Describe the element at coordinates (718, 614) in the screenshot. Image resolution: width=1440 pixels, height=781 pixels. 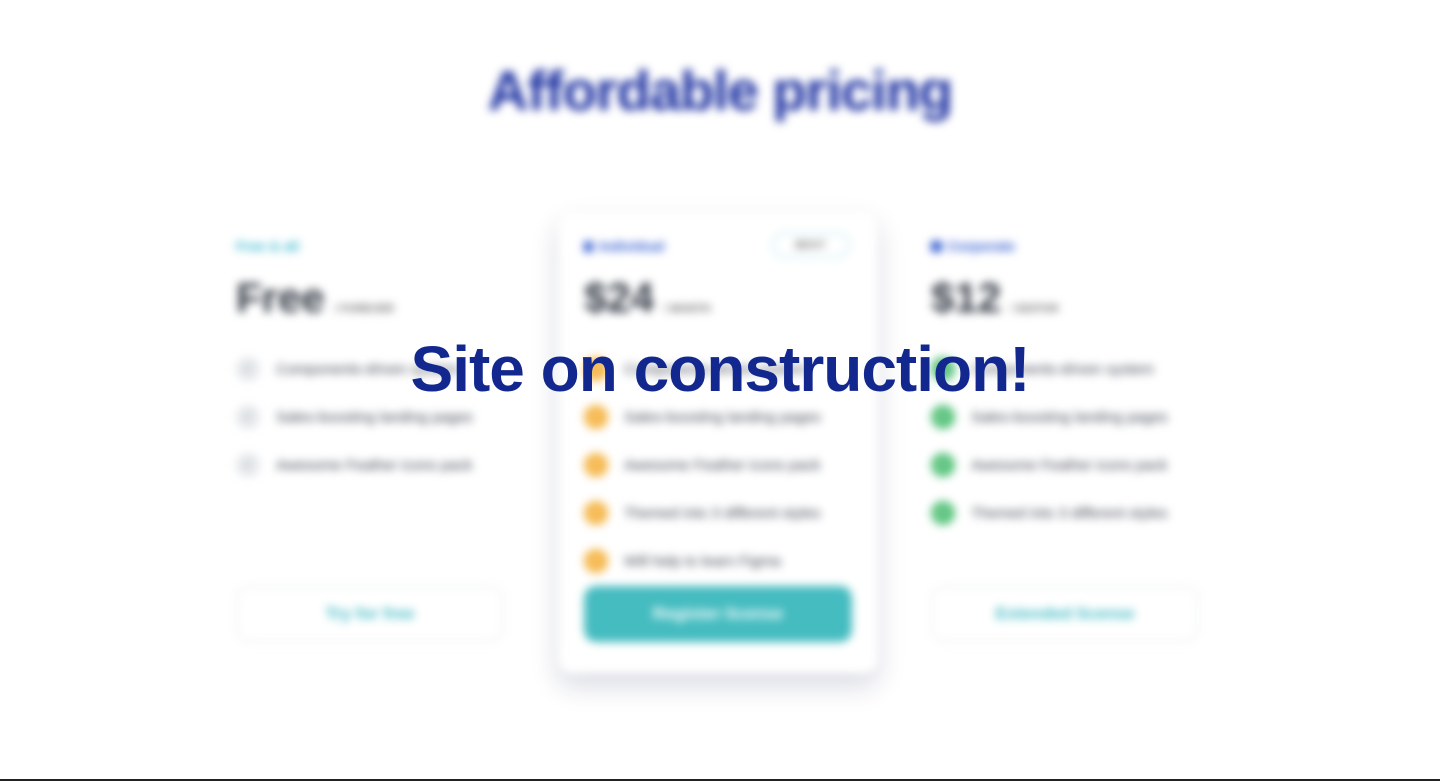
I see `register-license-button: Register license` at that location.